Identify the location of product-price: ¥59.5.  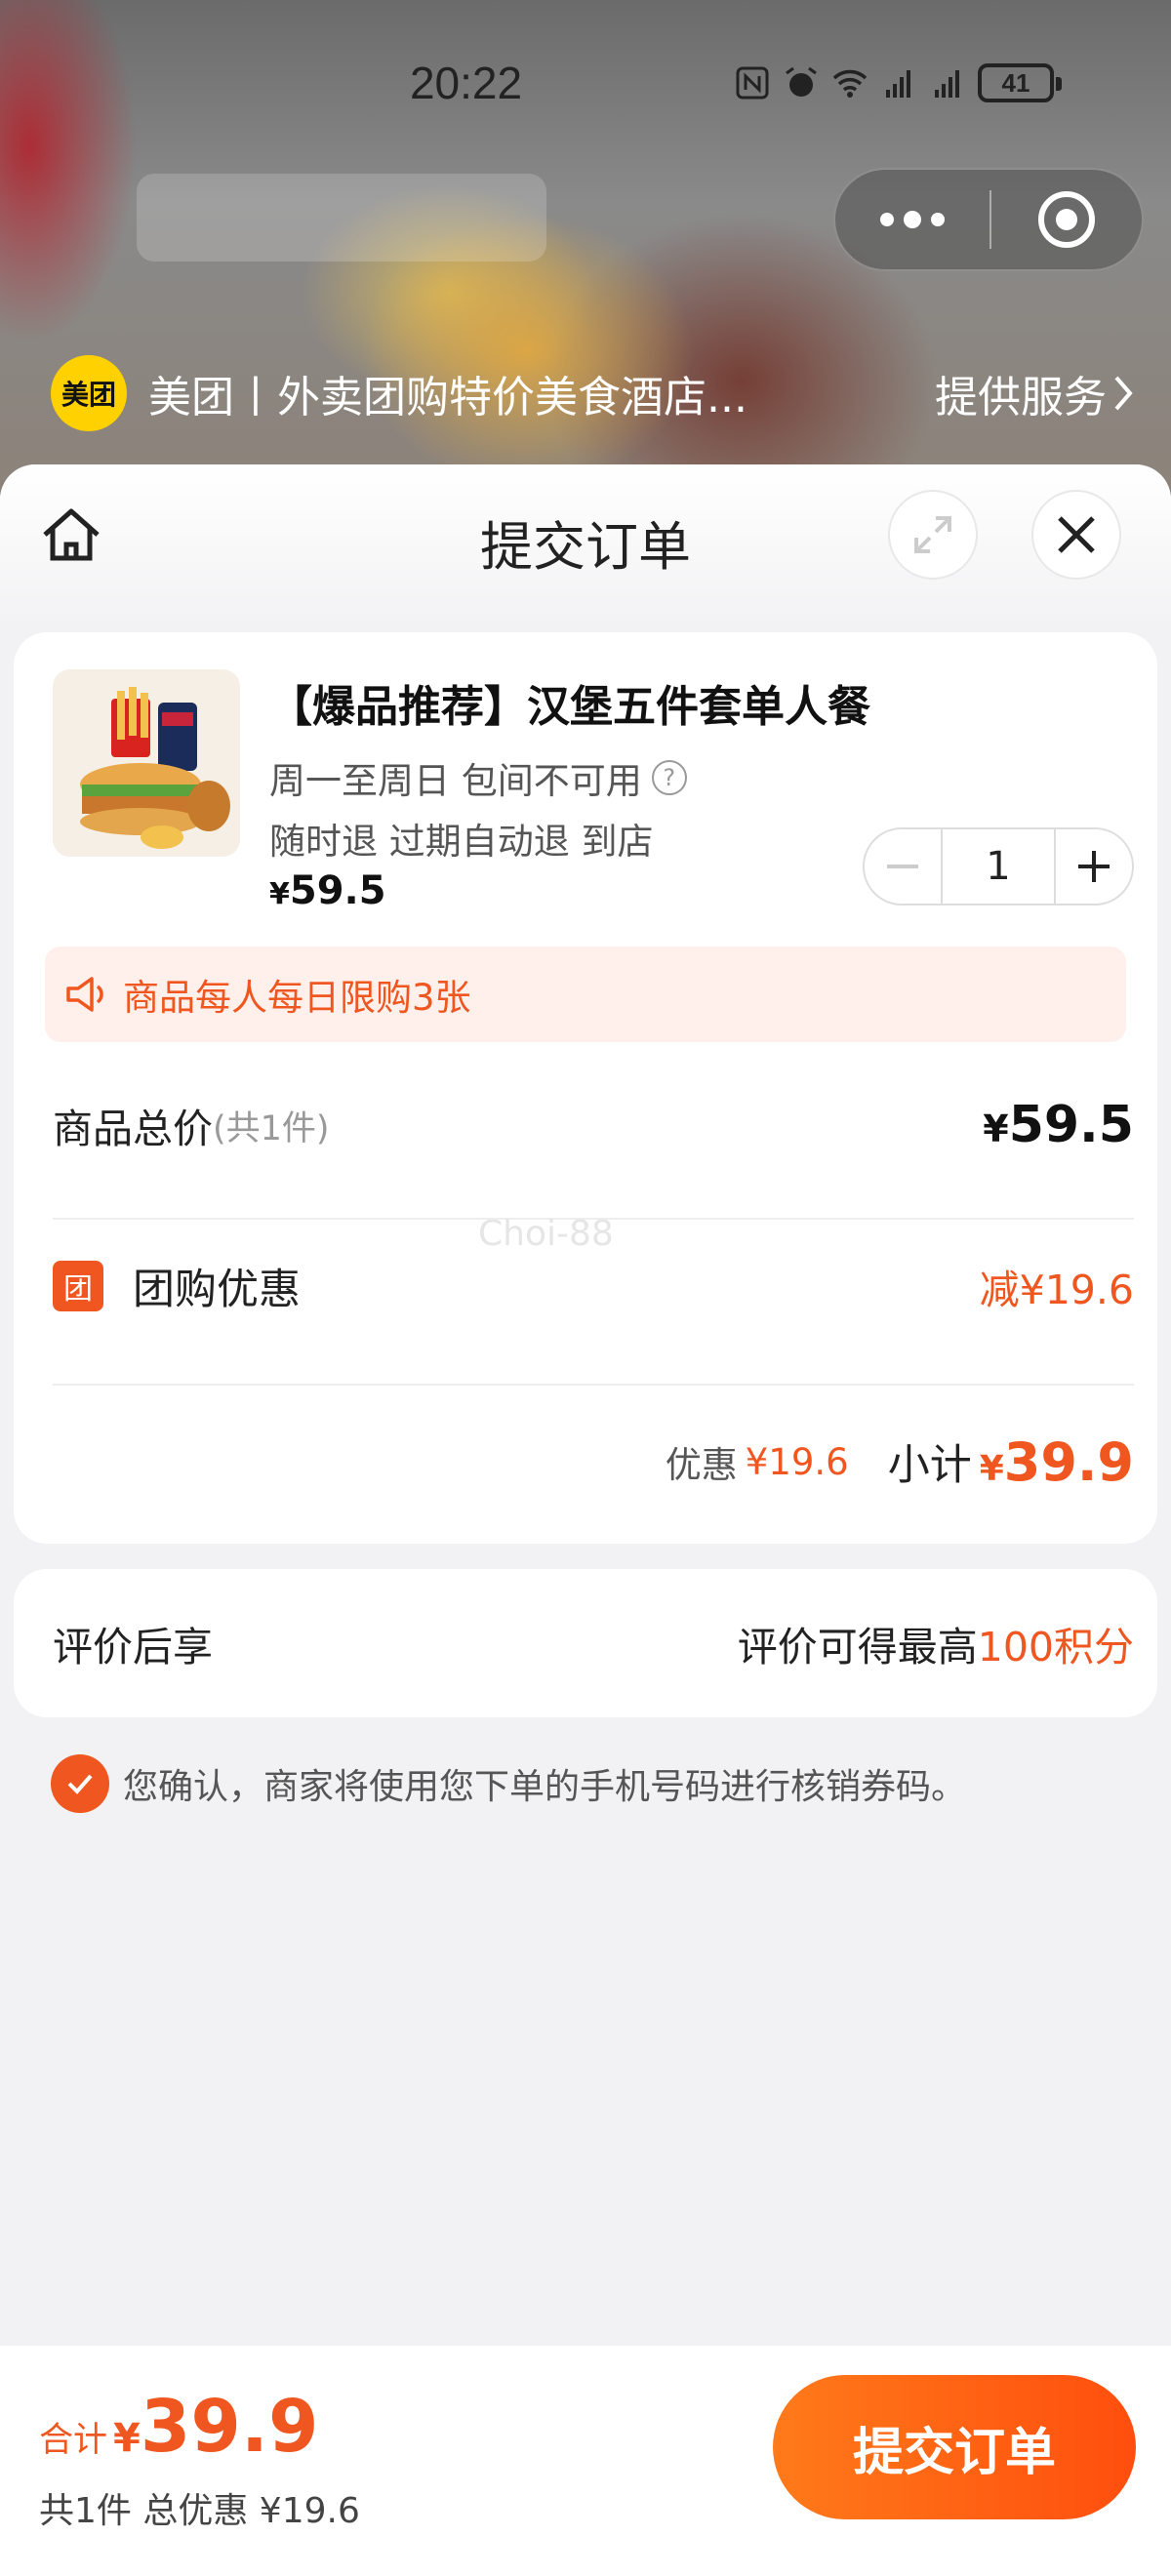
(327, 890).